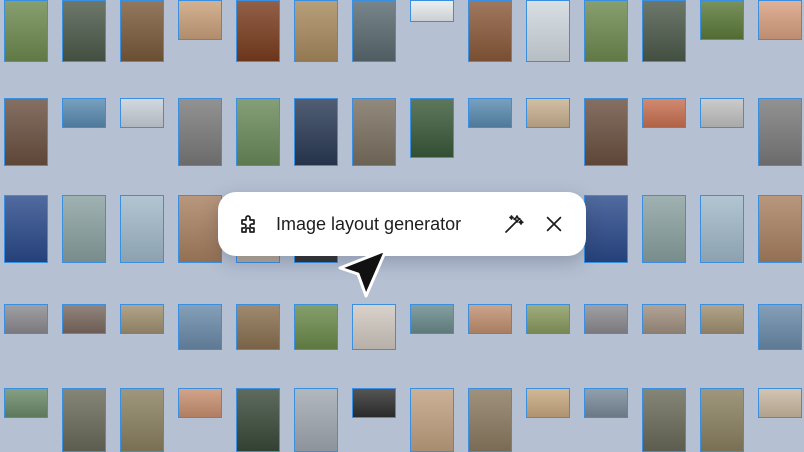 The width and height of the screenshot is (804, 452). Describe the element at coordinates (250, 224) in the screenshot. I see `puzzle-icon` at that location.